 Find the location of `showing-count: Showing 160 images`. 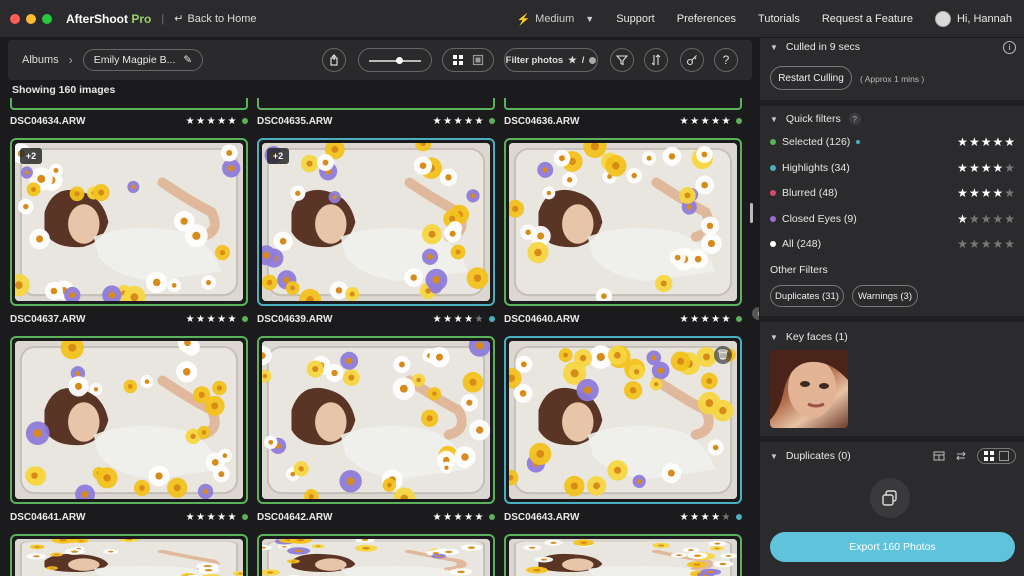

showing-count: Showing 160 images is located at coordinates (64, 90).